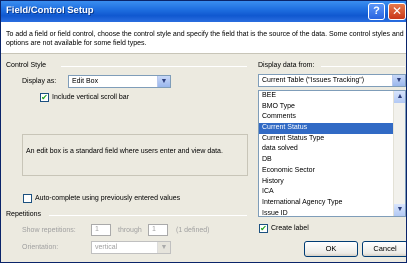 The height and width of the screenshot is (263, 407). Describe the element at coordinates (49, 230) in the screenshot. I see `show-repetitions-label: Show repetitions:` at that location.